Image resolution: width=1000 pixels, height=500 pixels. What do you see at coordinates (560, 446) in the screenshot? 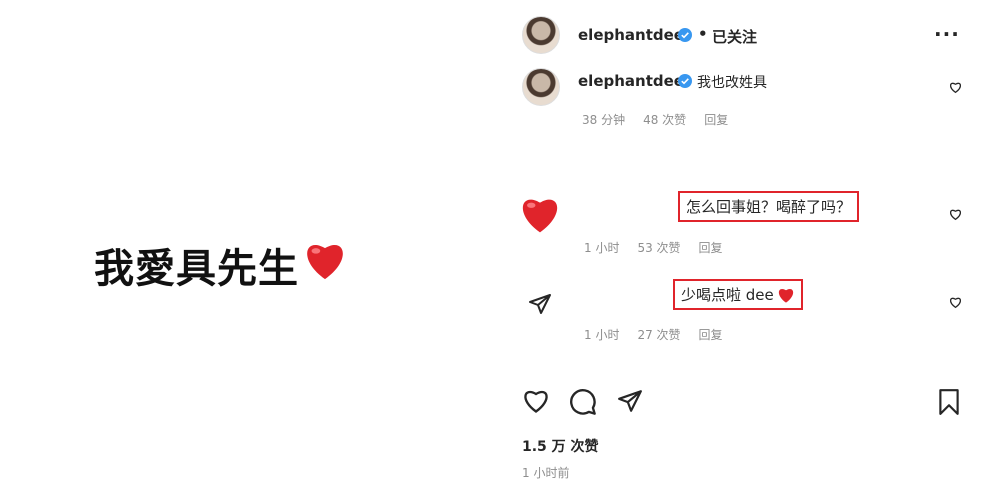
I see `post-likes-count: 1.5 万 次赞` at bounding box center [560, 446].